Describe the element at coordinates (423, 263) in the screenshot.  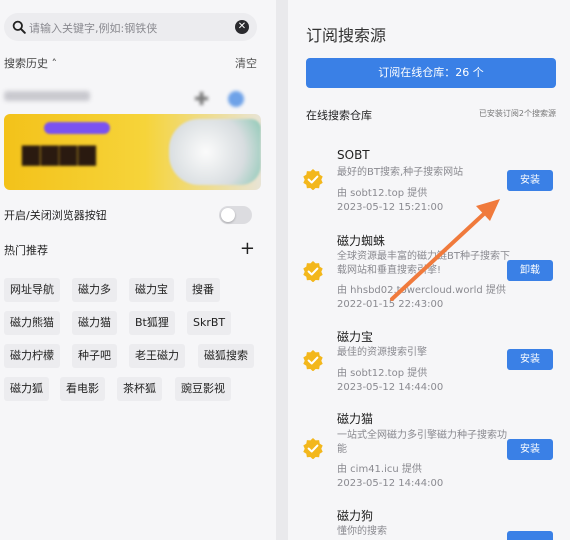
I see `source-desc: 全球资源最丰富的磁力链BT种子搜索下载网站和垂直搜索引擎!` at that location.